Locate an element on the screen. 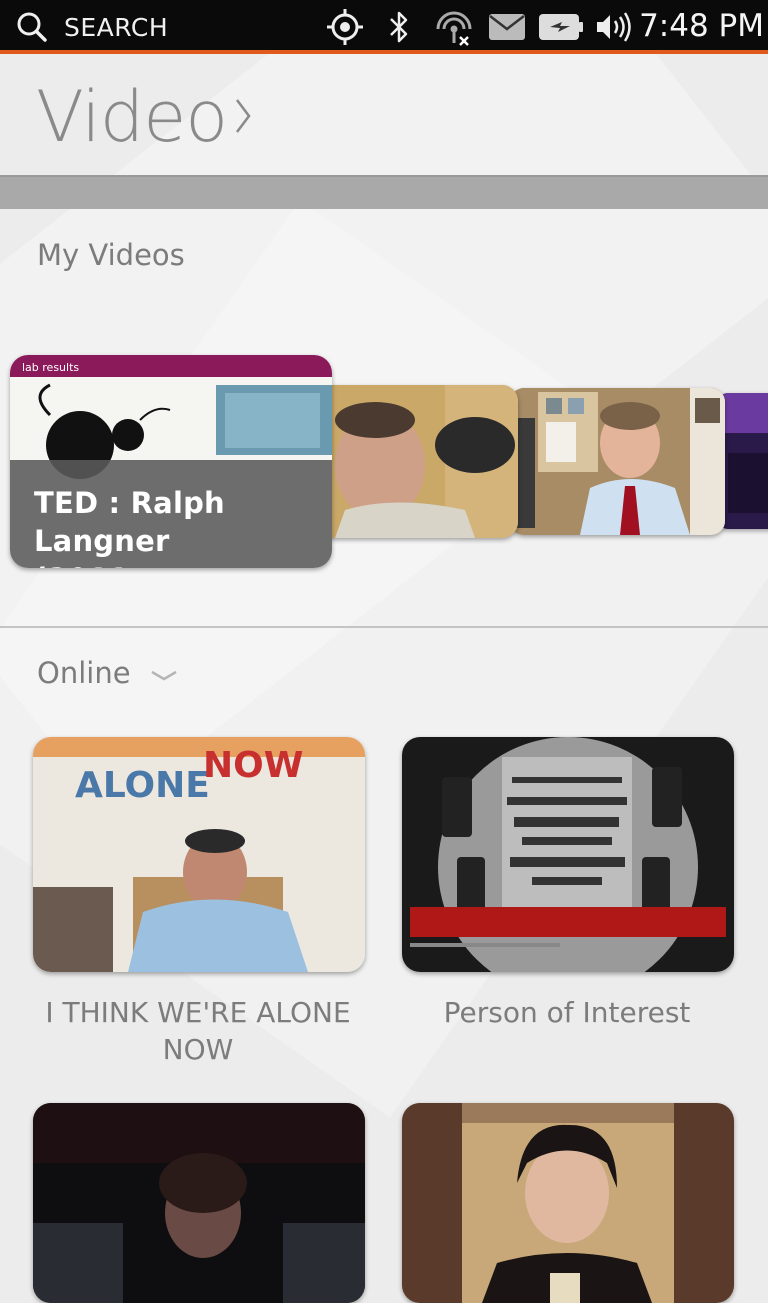 This screenshot has width=768, height=1303. svg-text: lab results is located at coordinates (50, 367).